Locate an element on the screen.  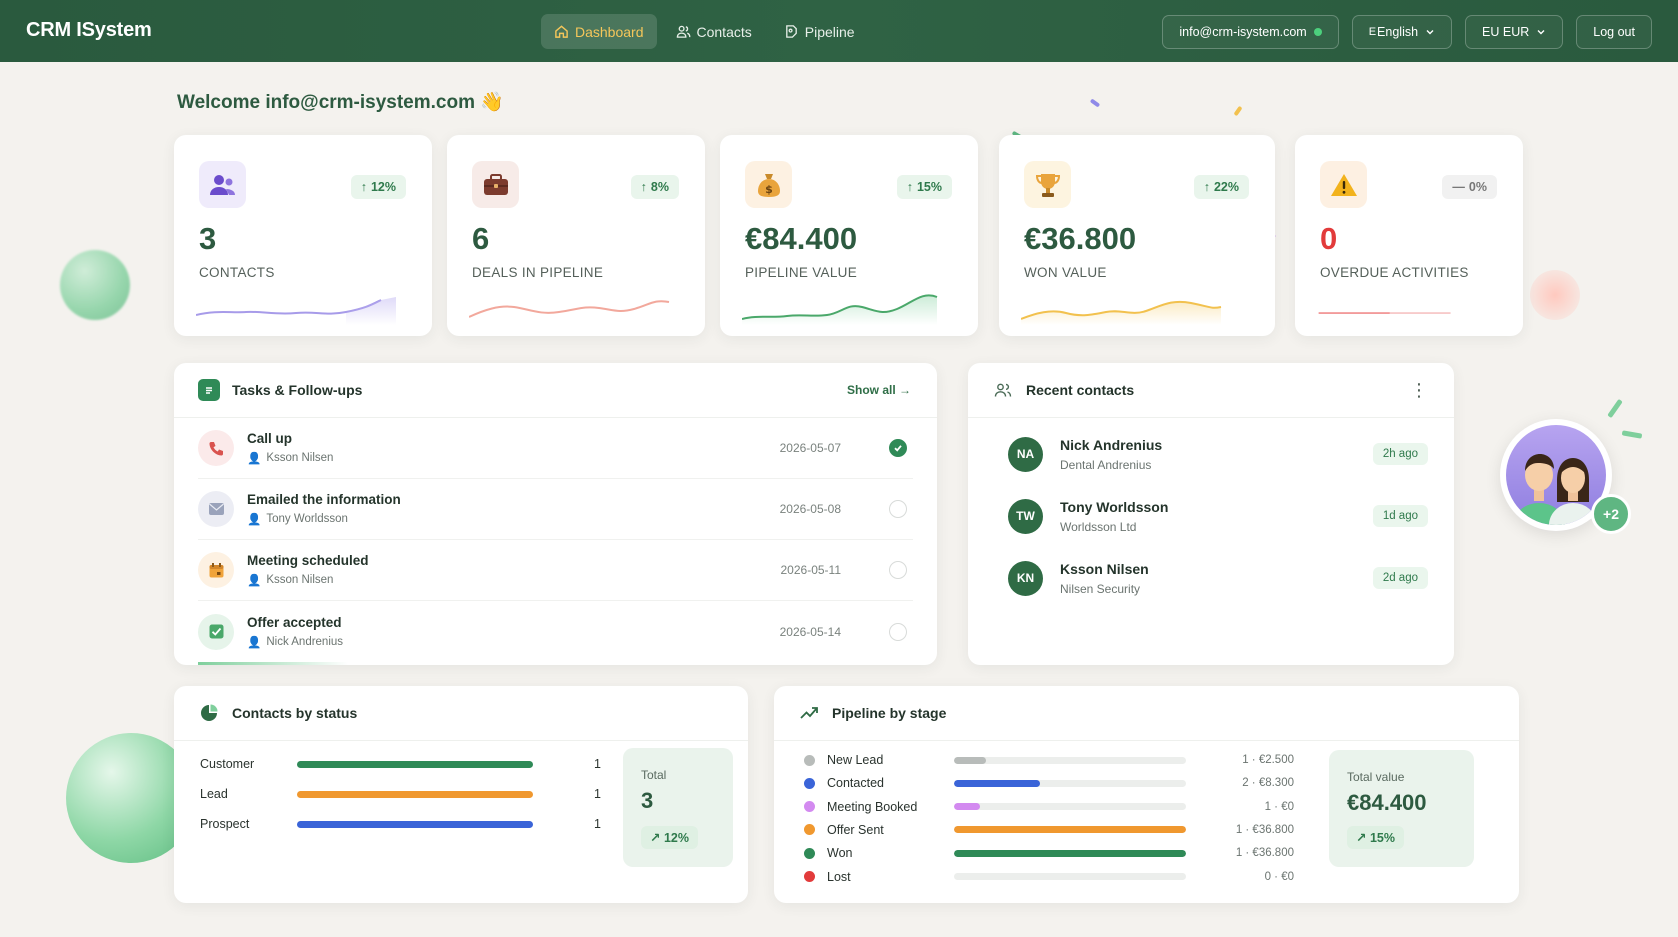
stage-label: Contacted is located at coordinates (855, 783).